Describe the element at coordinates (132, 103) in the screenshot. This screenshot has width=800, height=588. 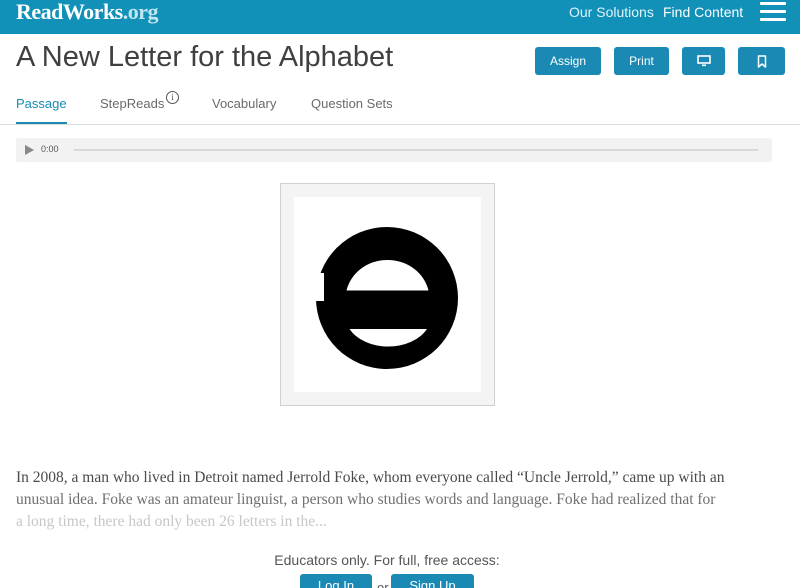
I see `tab-stepreads: StepReads` at that location.